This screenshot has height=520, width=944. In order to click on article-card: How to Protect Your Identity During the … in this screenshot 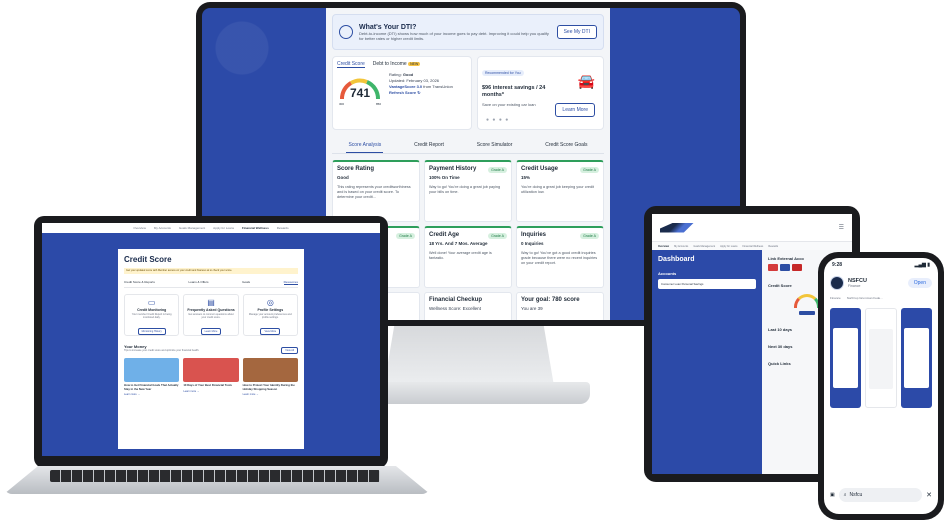, I will do `click(270, 377)`.